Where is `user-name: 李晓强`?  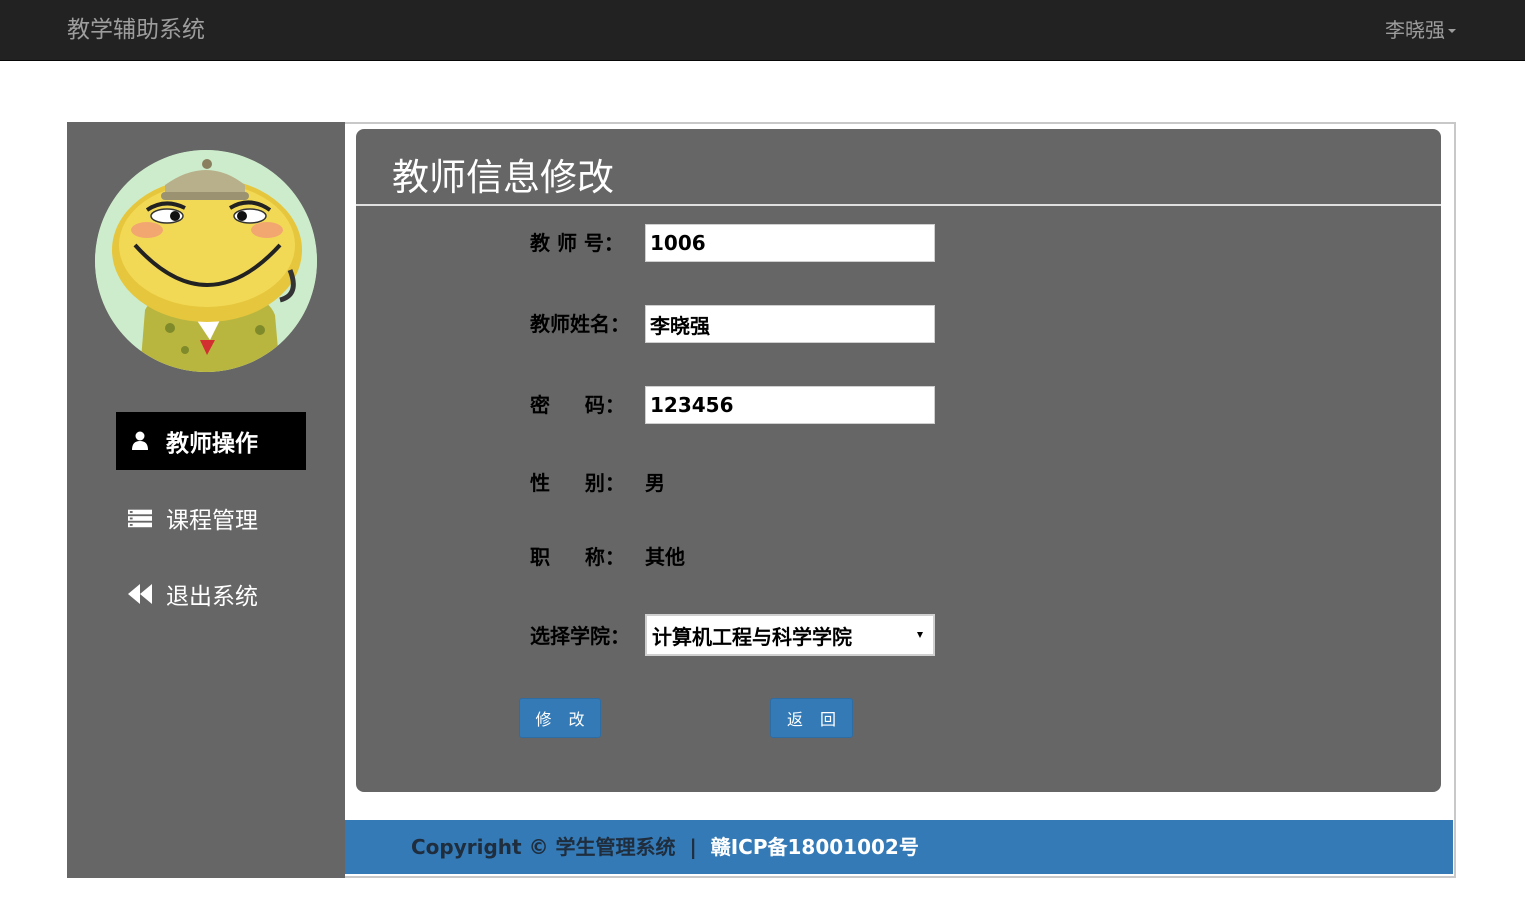 user-name: 李晓强 is located at coordinates (1415, 30).